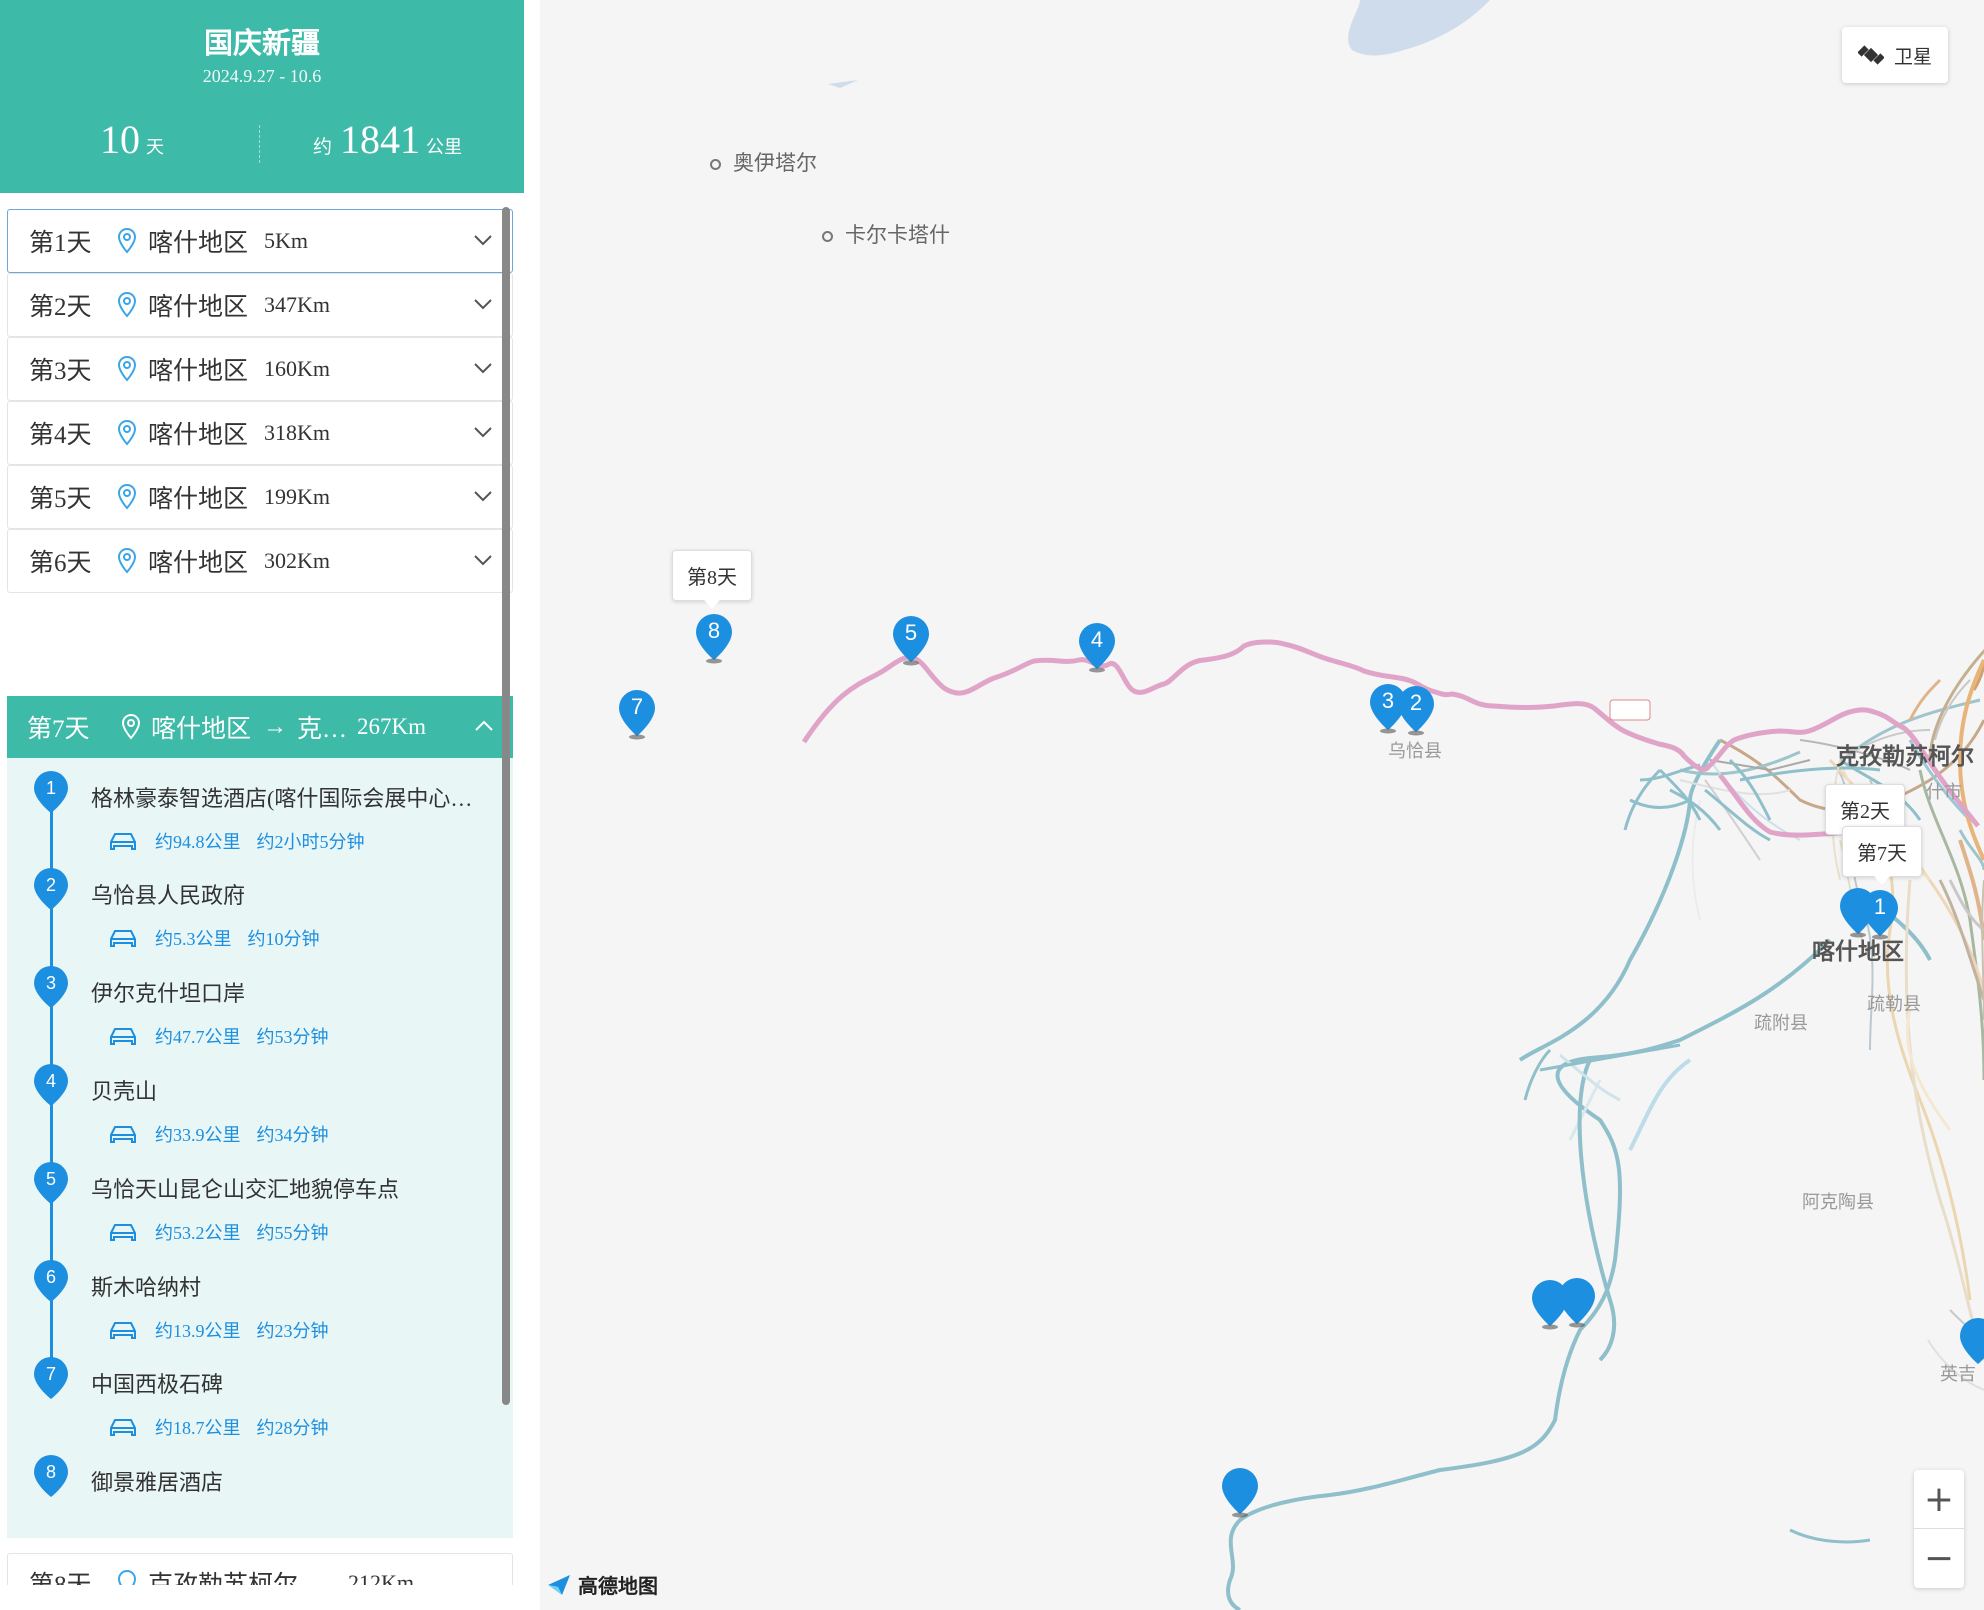 The image size is (1984, 1610). I want to click on day-label: 第8天, so click(61, 1575).